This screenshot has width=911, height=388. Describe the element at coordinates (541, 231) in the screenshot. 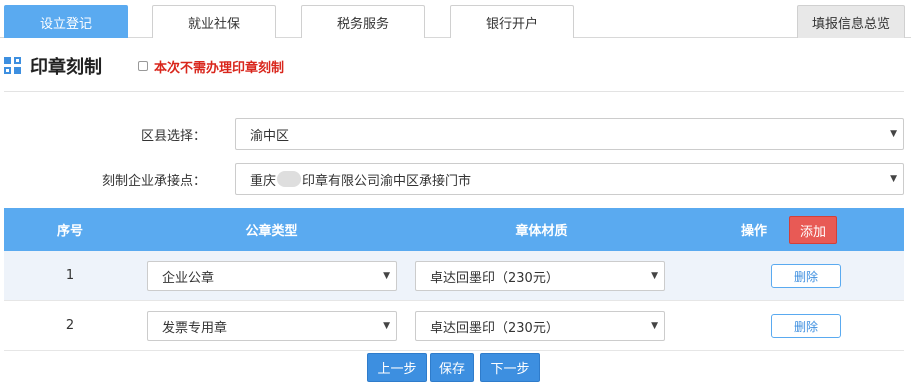

I see `header-material: 章体材质` at that location.